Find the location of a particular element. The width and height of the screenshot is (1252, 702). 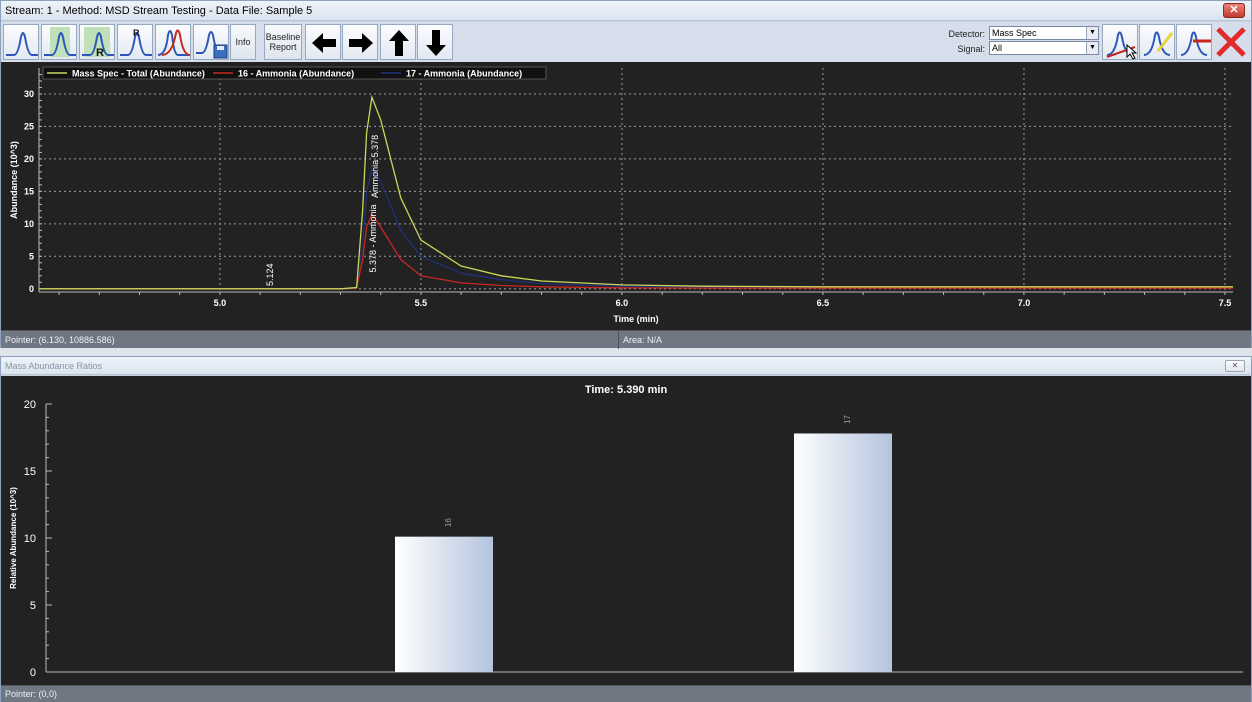

close-ratios-button: ✕ is located at coordinates (1235, 366).